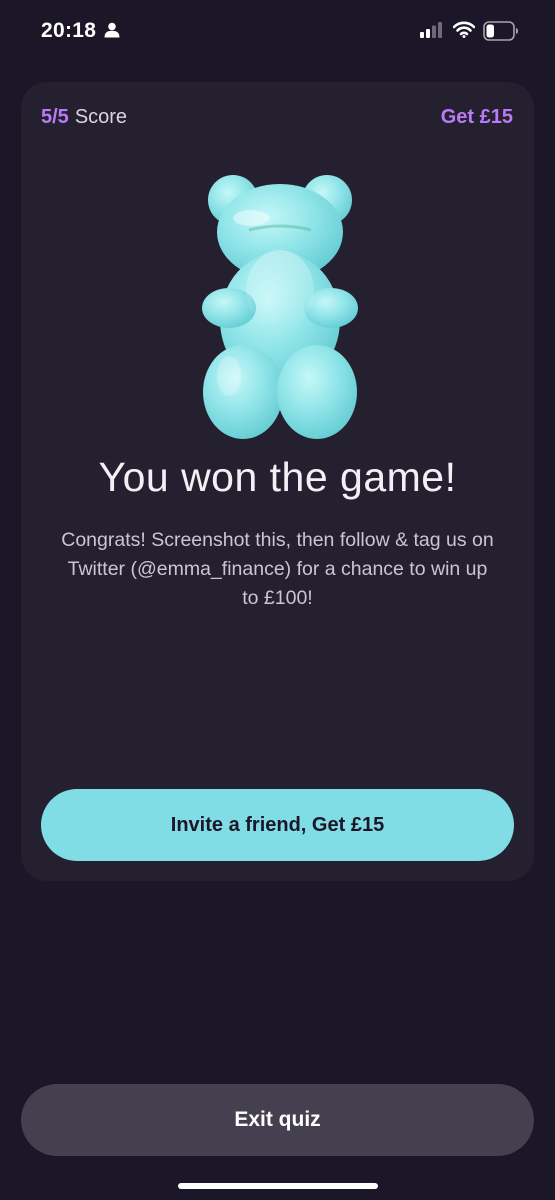  What do you see at coordinates (464, 29) in the screenshot?
I see `wifi-icon` at bounding box center [464, 29].